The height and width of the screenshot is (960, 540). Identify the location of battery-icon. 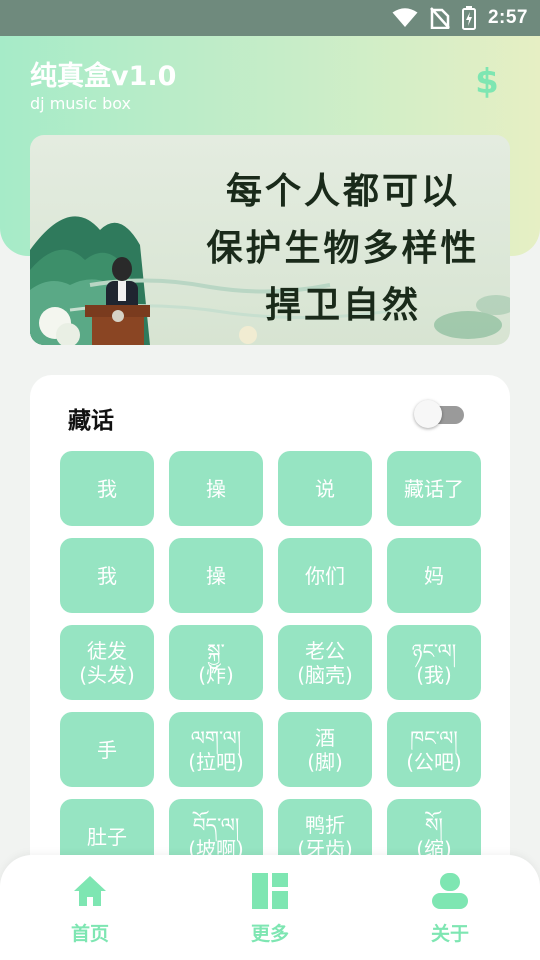
(468, 18).